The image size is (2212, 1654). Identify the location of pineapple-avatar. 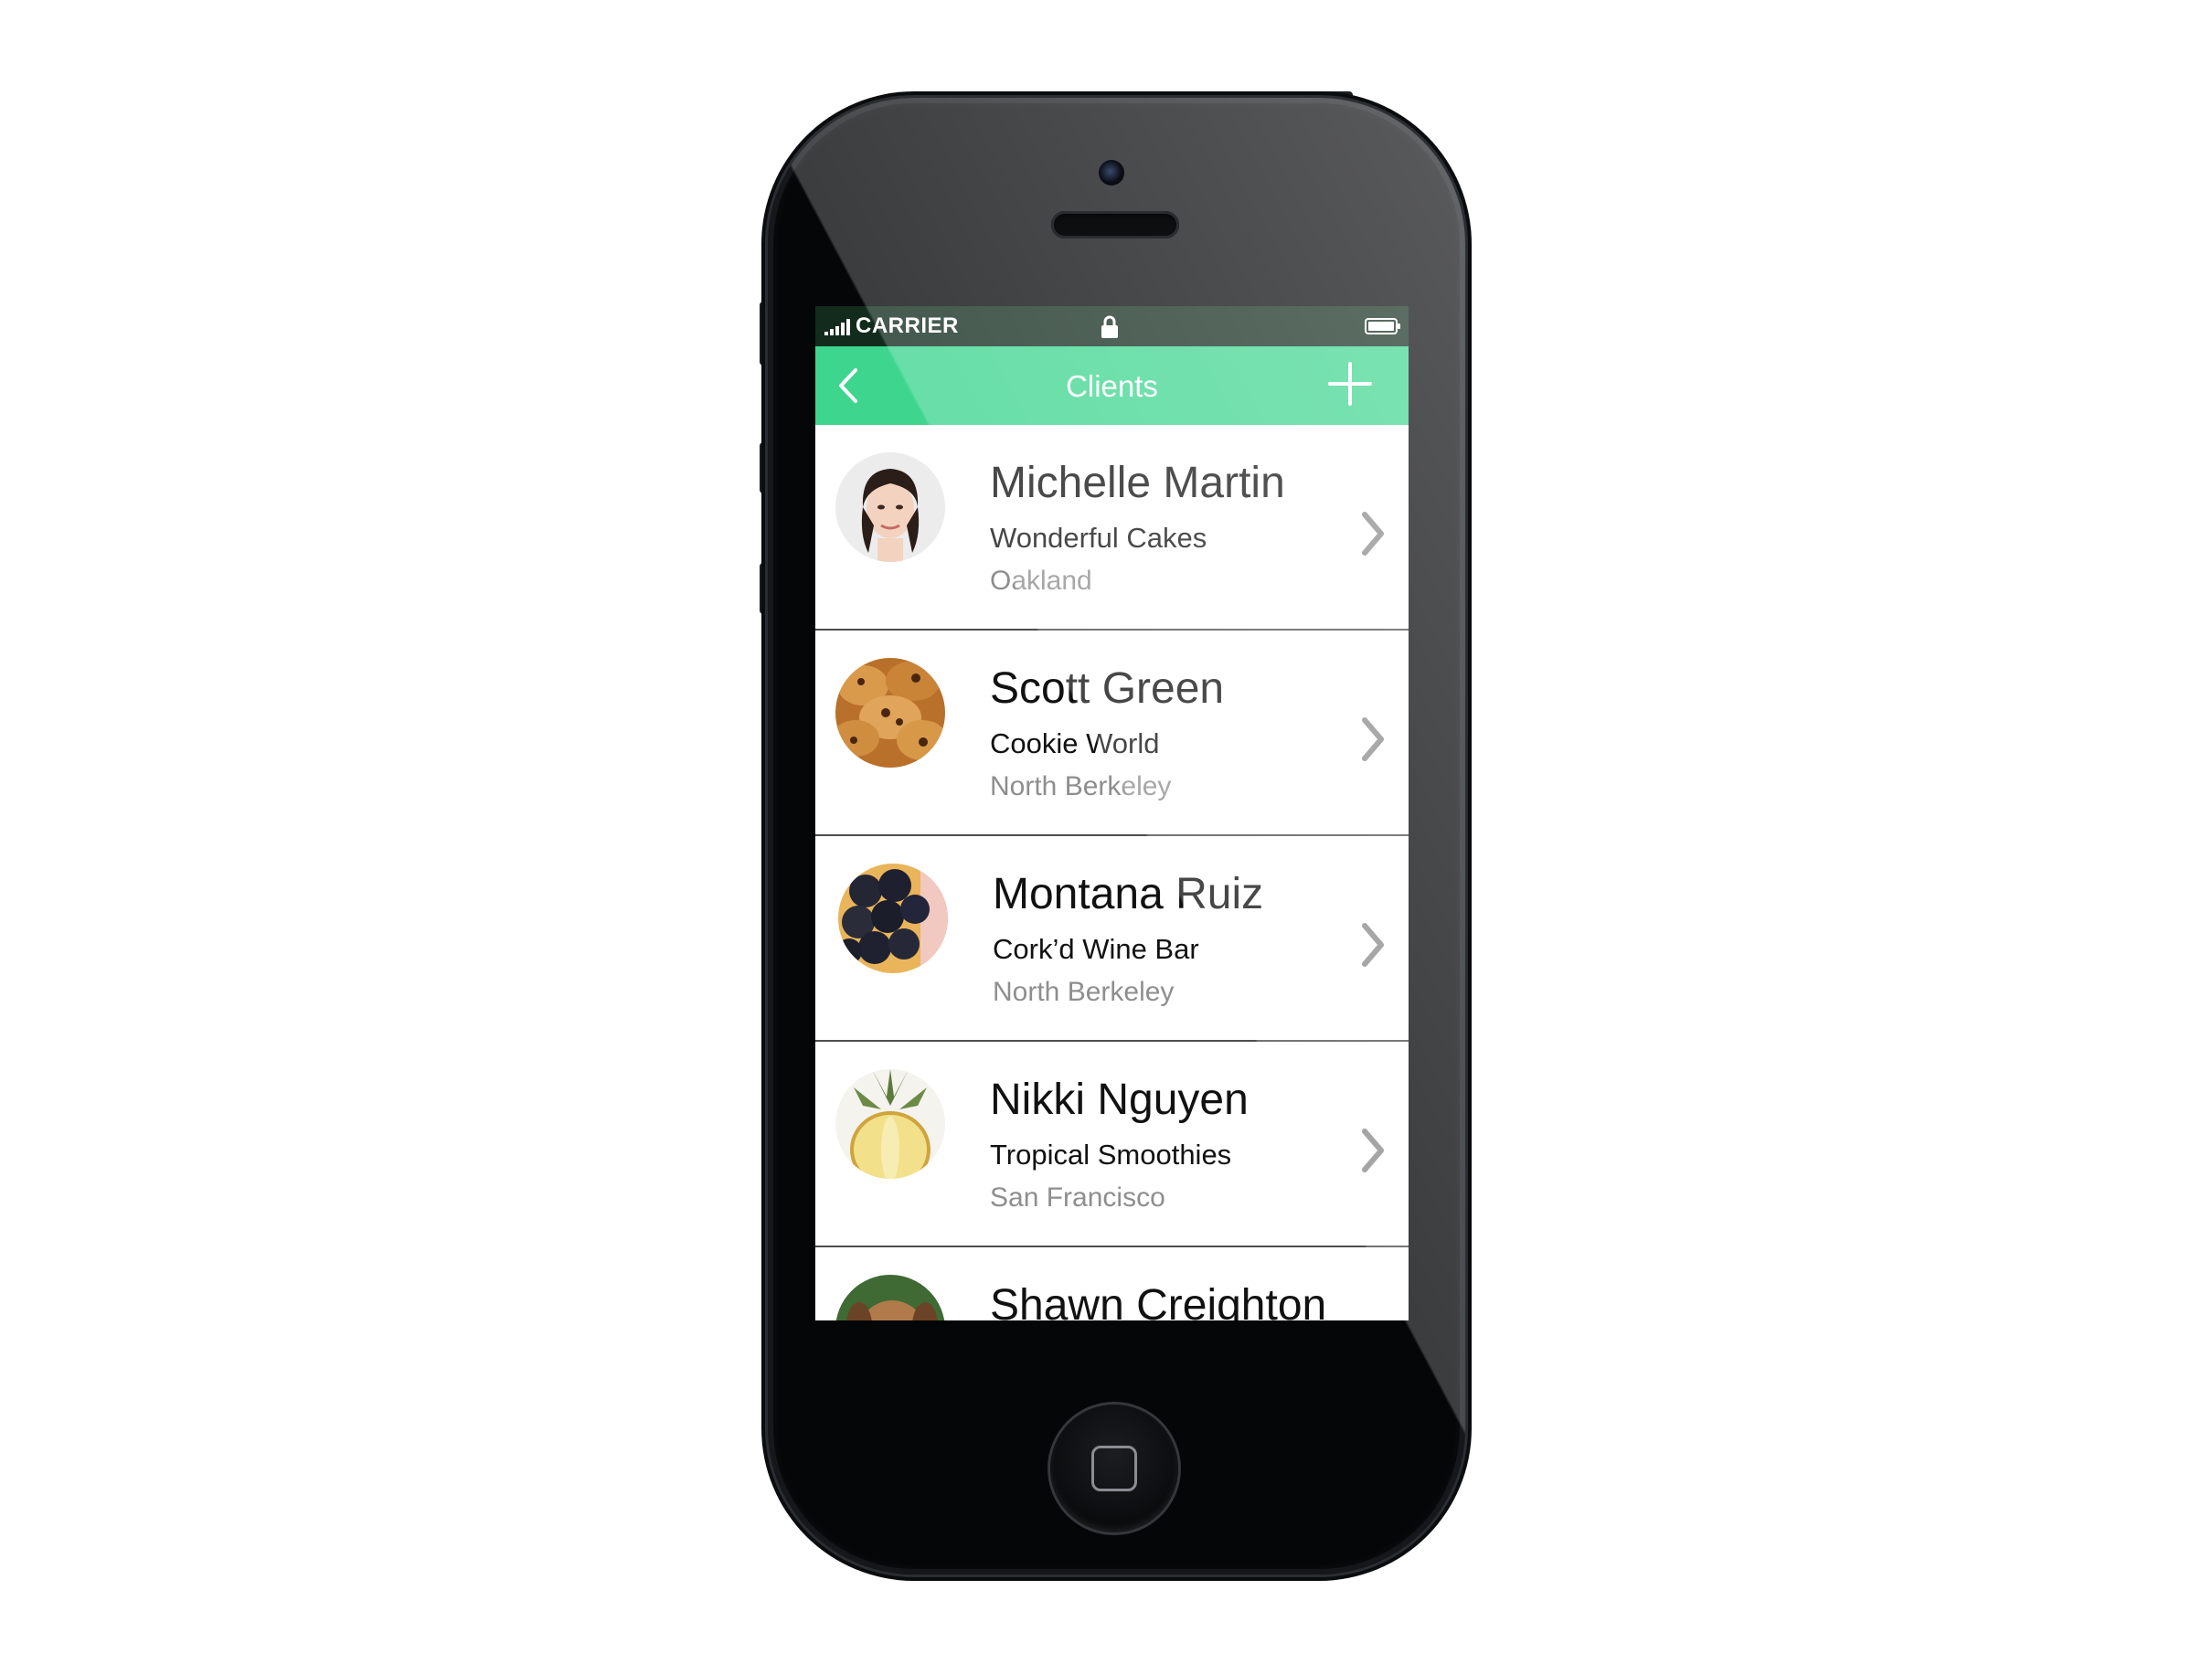
(890, 1124).